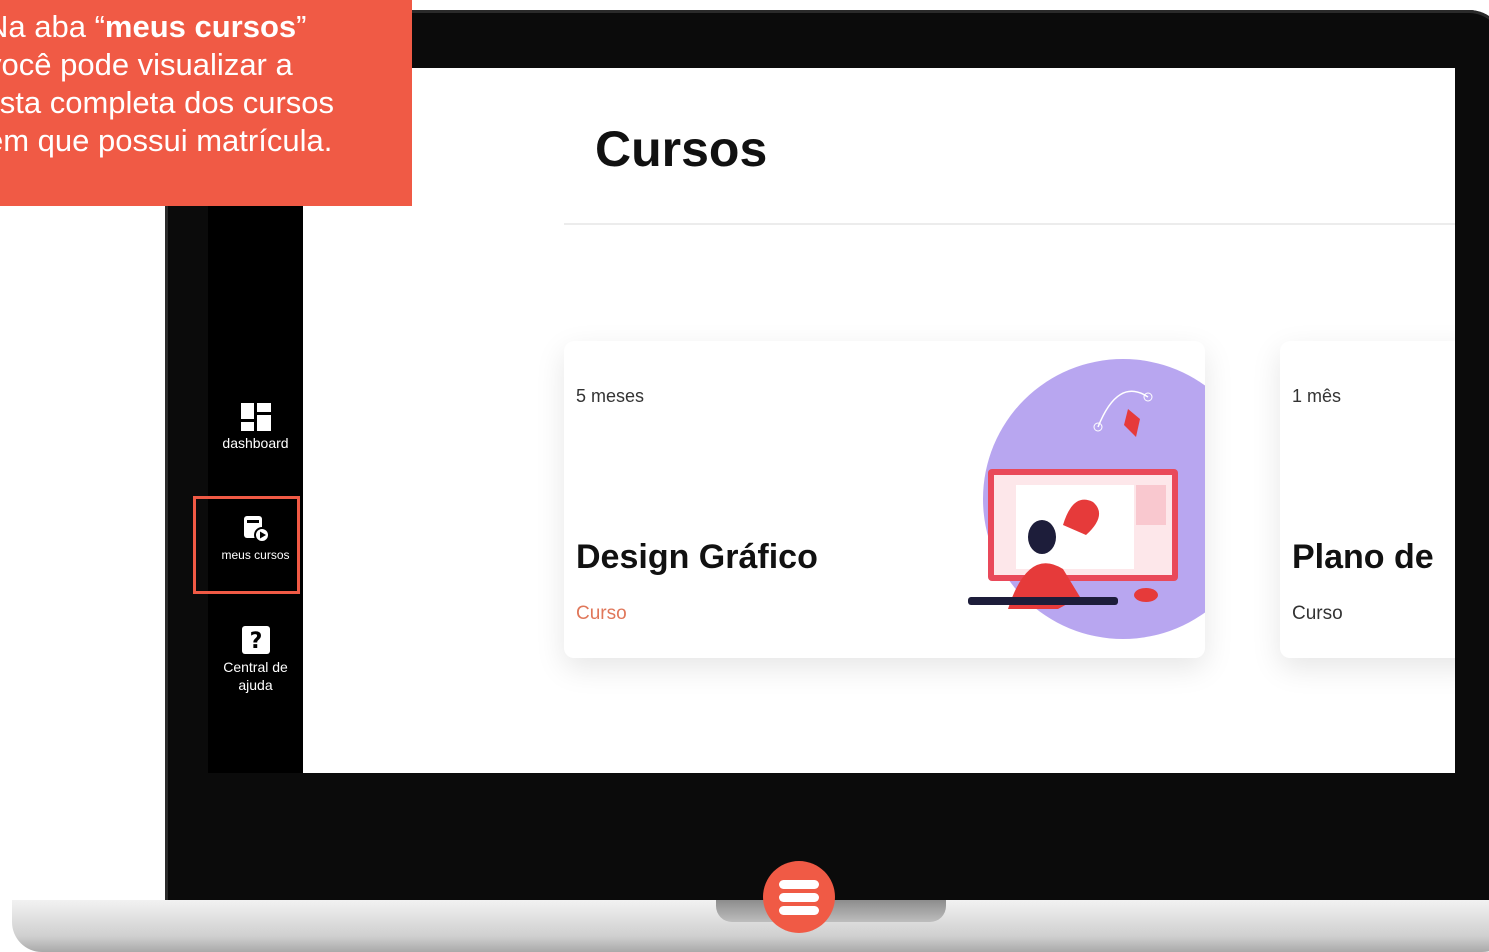  I want to click on sidebar-item-dashboard: dashboard, so click(255, 427).